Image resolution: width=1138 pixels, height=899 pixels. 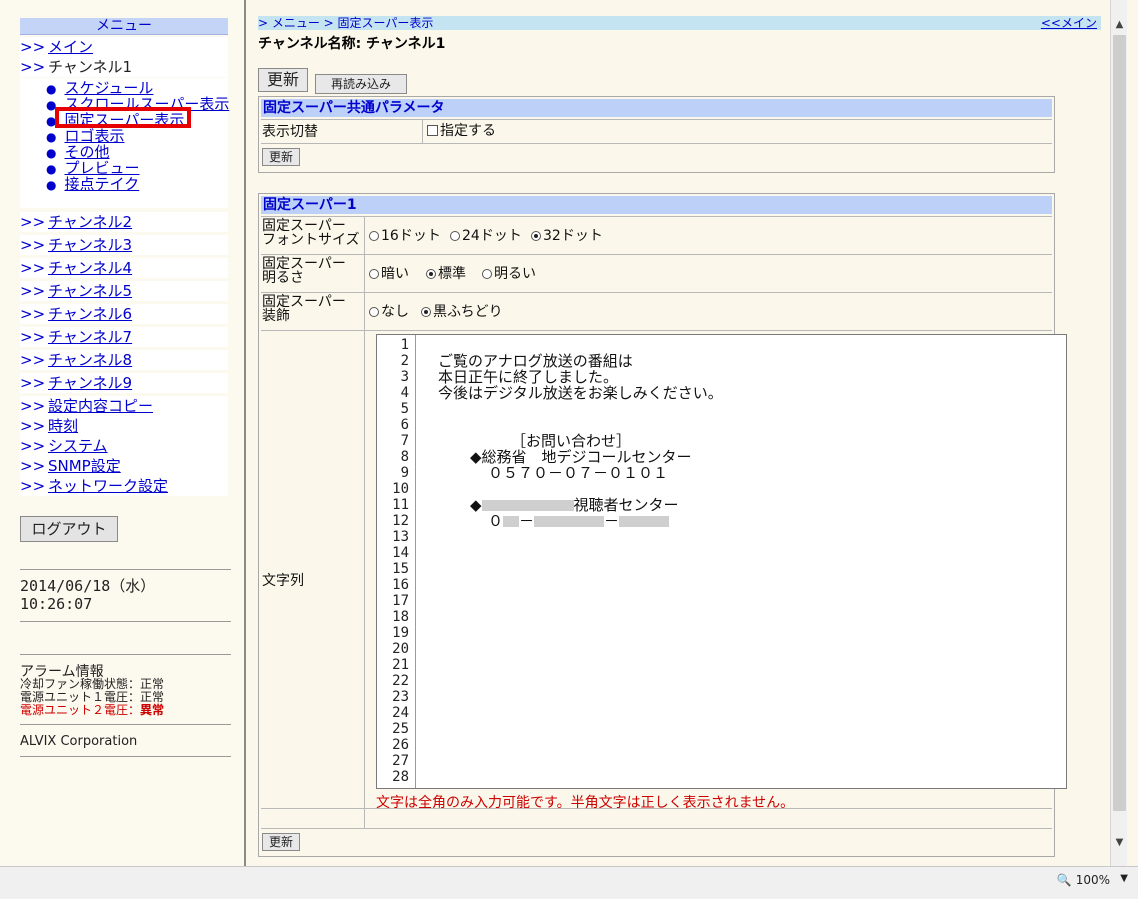 What do you see at coordinates (404, 425) in the screenshot?
I see `line-number: 6` at bounding box center [404, 425].